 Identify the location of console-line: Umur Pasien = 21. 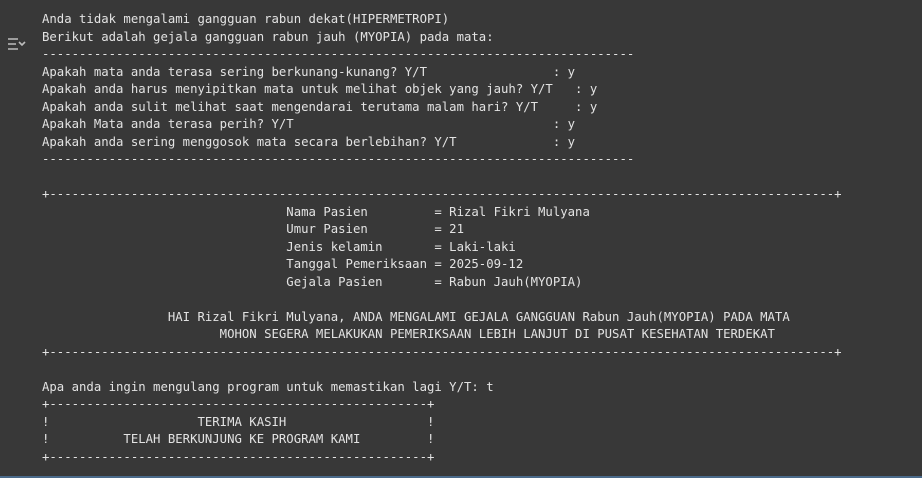
(253, 229).